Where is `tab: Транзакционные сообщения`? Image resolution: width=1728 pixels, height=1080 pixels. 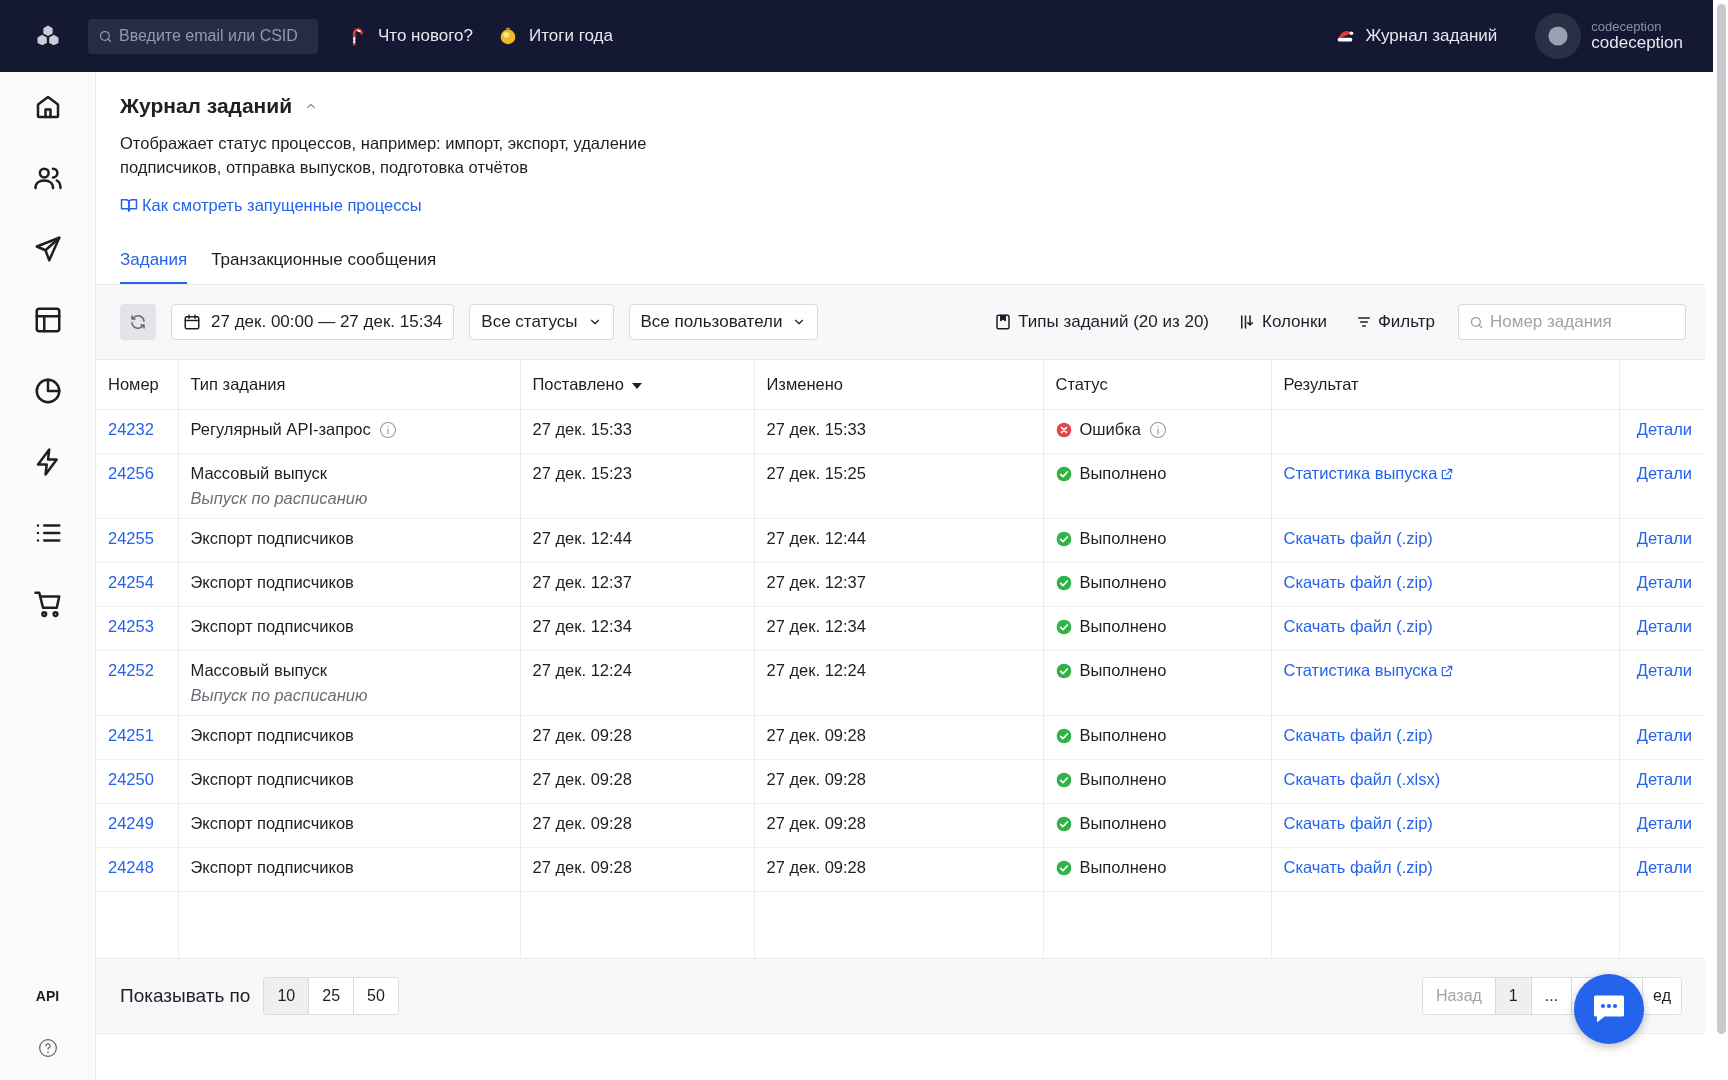
tab: Транзакционные сообщения is located at coordinates (324, 267).